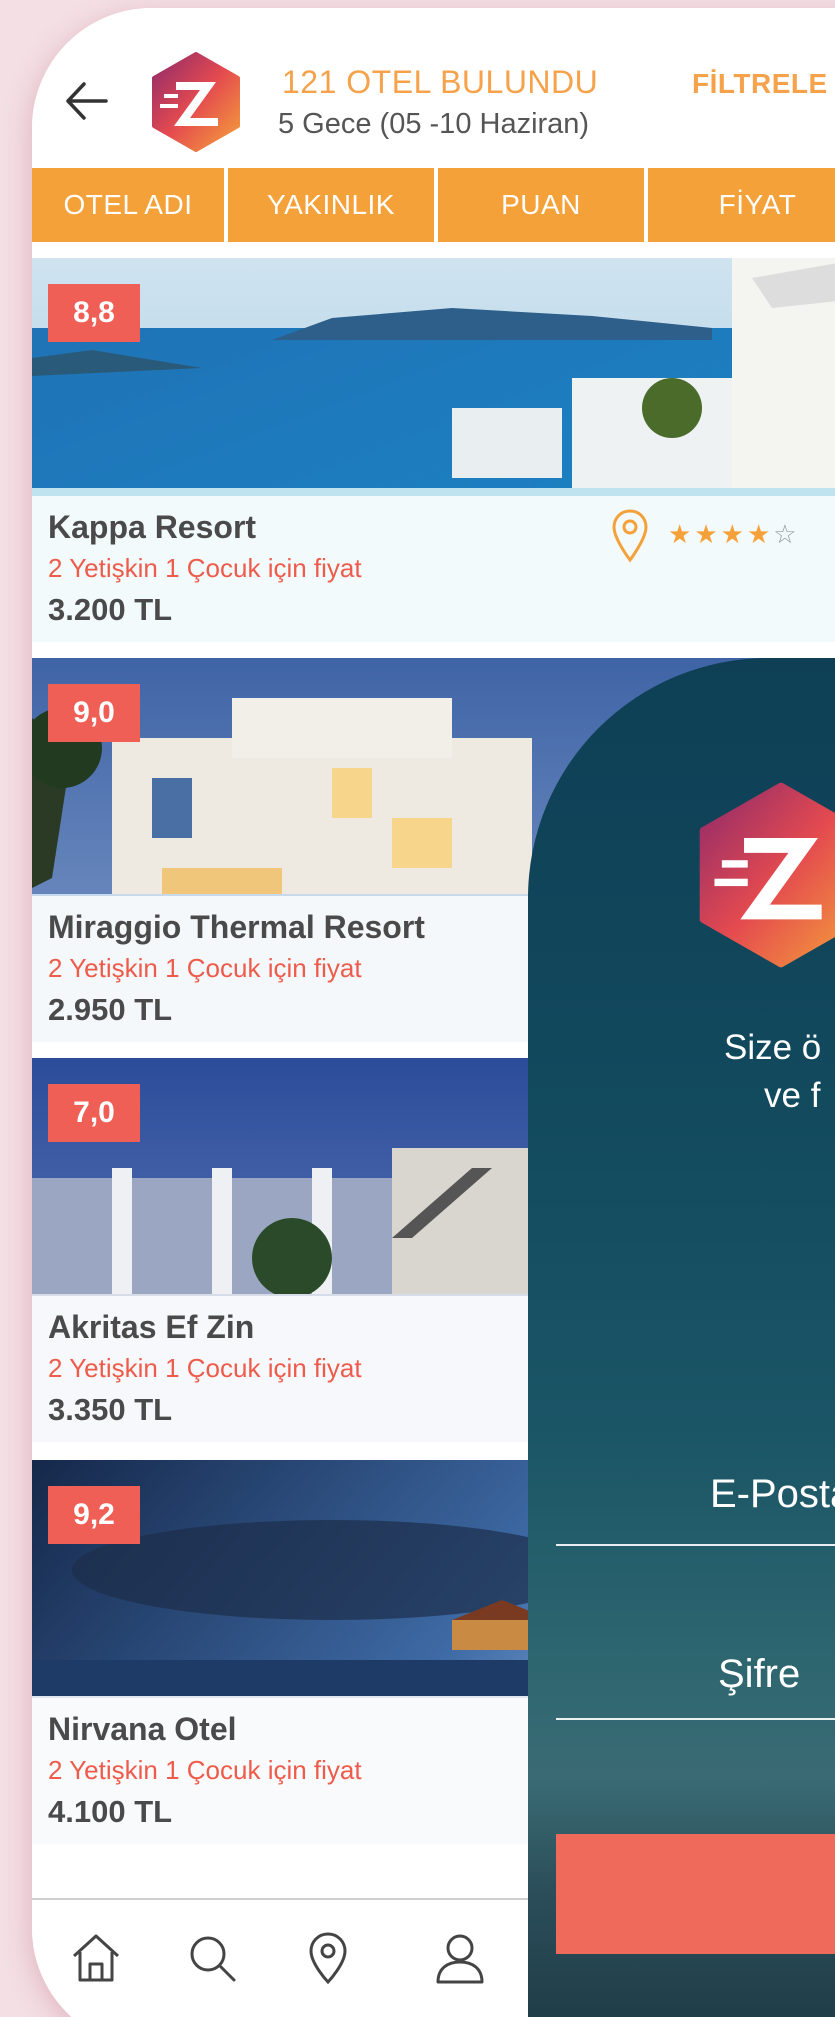 This screenshot has width=835, height=2017. Describe the element at coordinates (151, 1327) in the screenshot. I see `hotel-name: Akritas Ef Zin` at that location.